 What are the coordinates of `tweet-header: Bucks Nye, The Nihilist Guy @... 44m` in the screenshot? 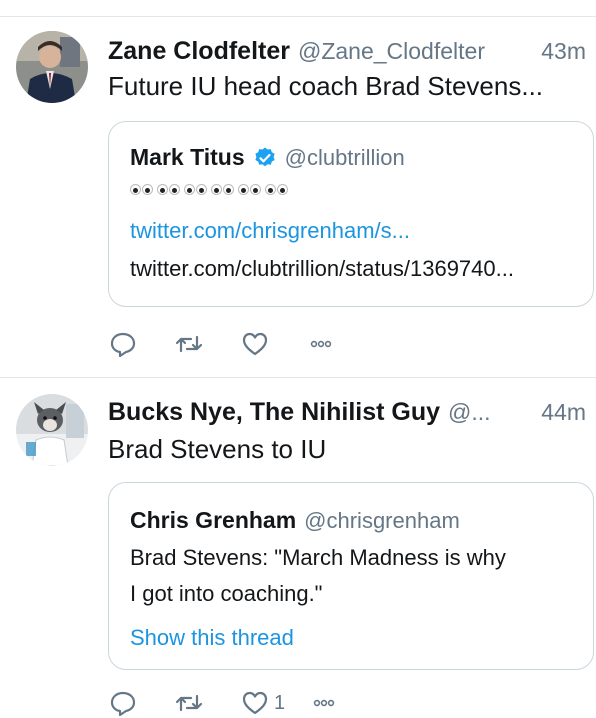 It's located at (347, 412).